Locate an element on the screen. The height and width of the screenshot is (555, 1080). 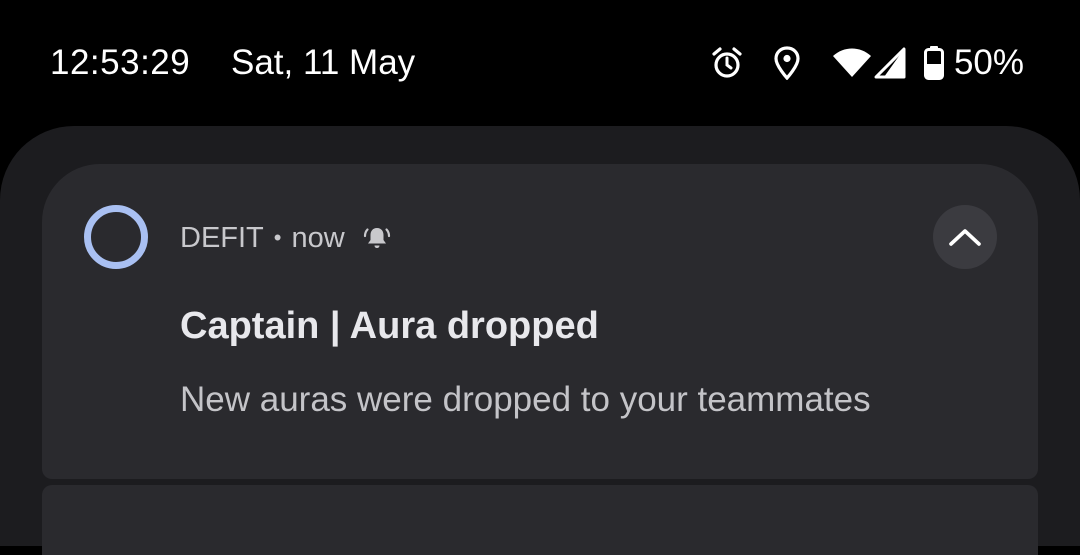
app-name: DEFIT is located at coordinates (222, 237).